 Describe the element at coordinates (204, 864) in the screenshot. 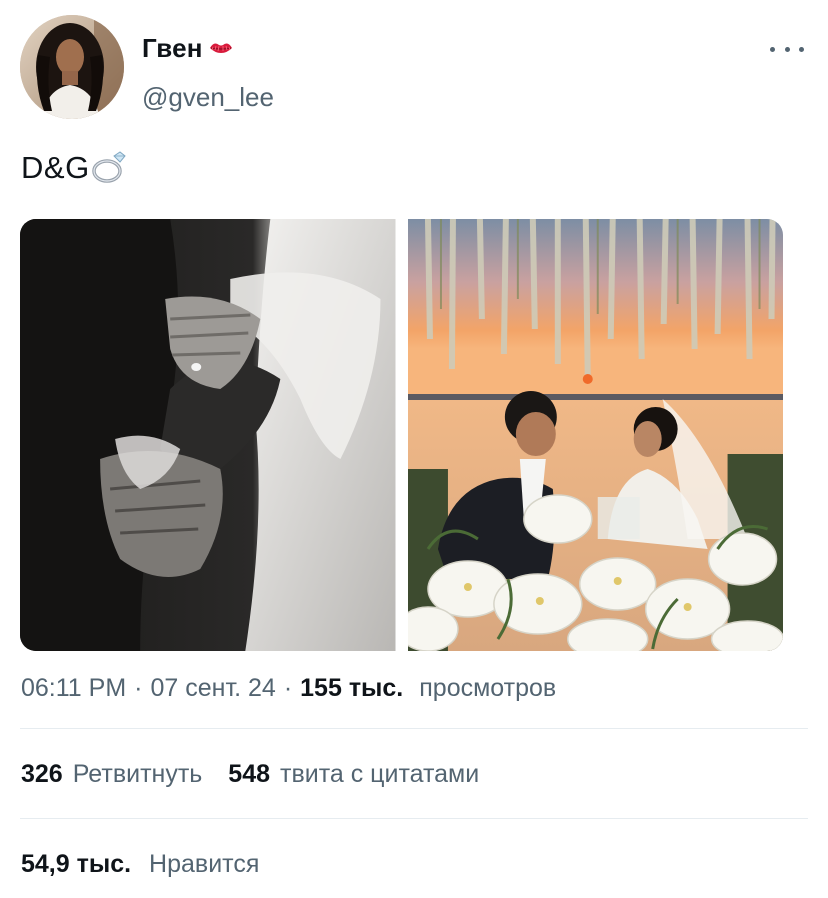

I see `likes-label: Нравится` at that location.